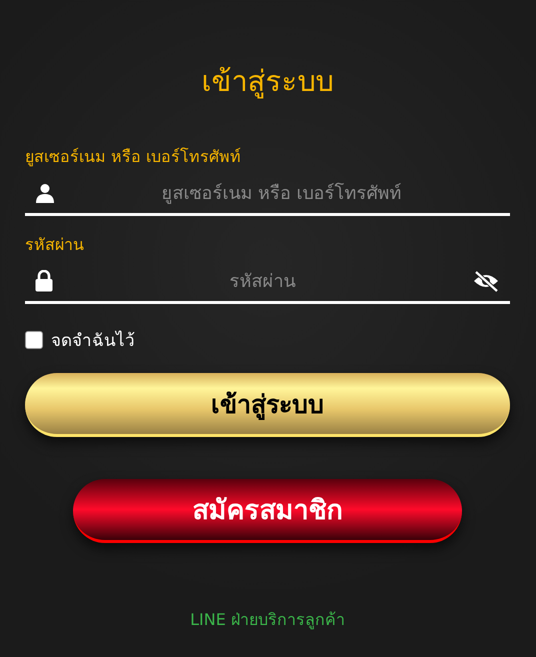  Describe the element at coordinates (45, 193) in the screenshot. I see `user-icon` at that location.